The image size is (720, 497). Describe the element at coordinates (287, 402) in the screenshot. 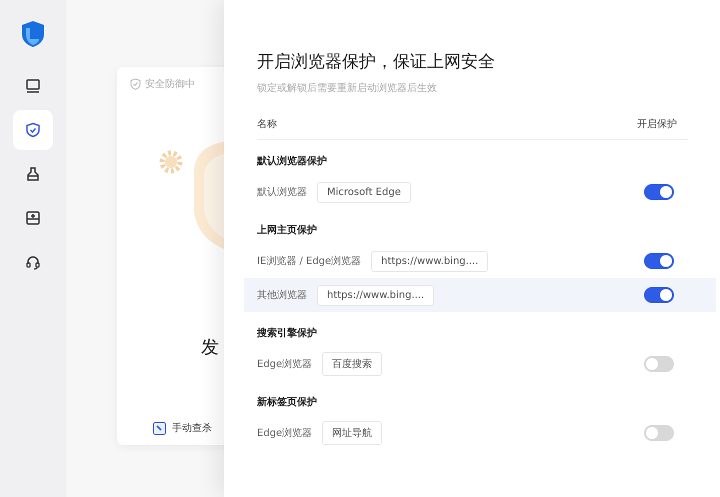

I see `section-heading: 新标签页保护` at that location.